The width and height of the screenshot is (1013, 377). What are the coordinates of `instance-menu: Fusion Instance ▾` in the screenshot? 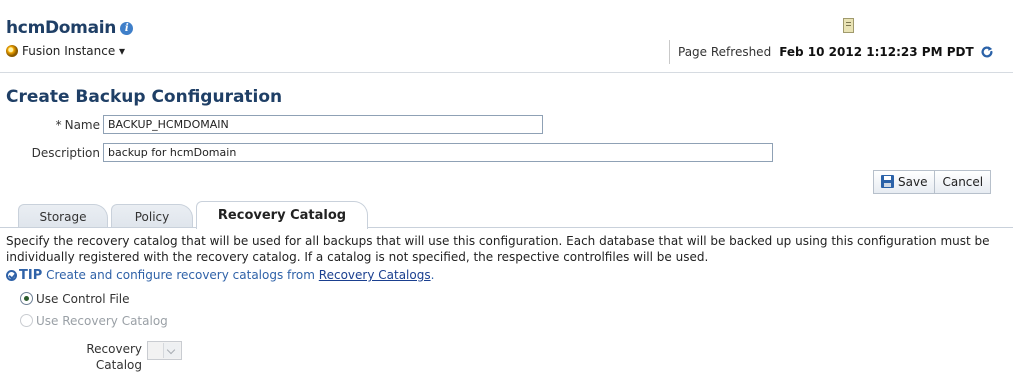 It's located at (65, 51).